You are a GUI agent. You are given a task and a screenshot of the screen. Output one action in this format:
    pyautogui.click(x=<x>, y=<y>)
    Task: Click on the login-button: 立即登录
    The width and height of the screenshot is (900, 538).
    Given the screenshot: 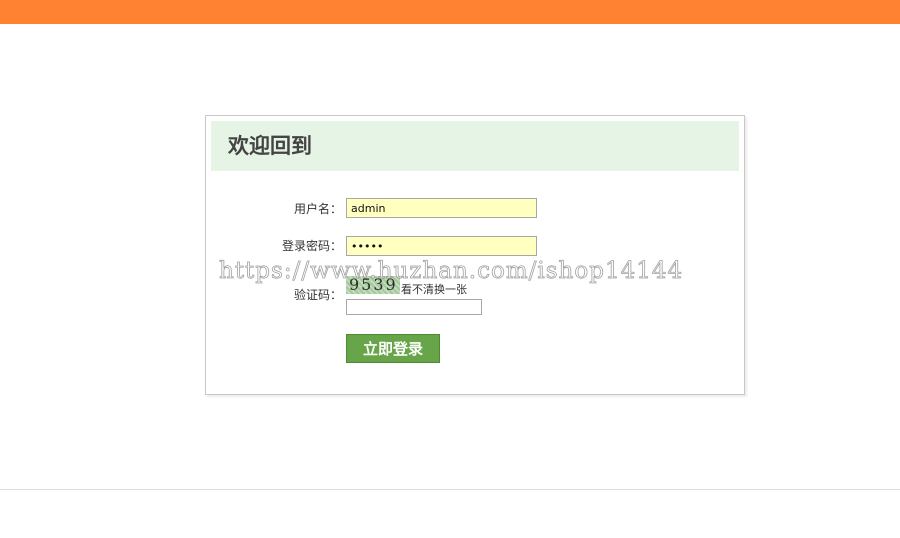 What is the action you would take?
    pyautogui.click(x=393, y=348)
    